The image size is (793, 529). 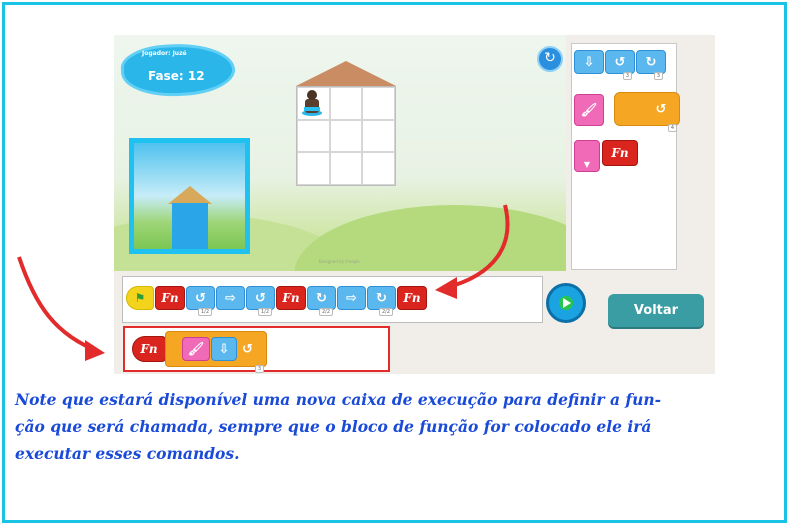 I want to click on right-arrow-shaft, so click(x=477, y=247).